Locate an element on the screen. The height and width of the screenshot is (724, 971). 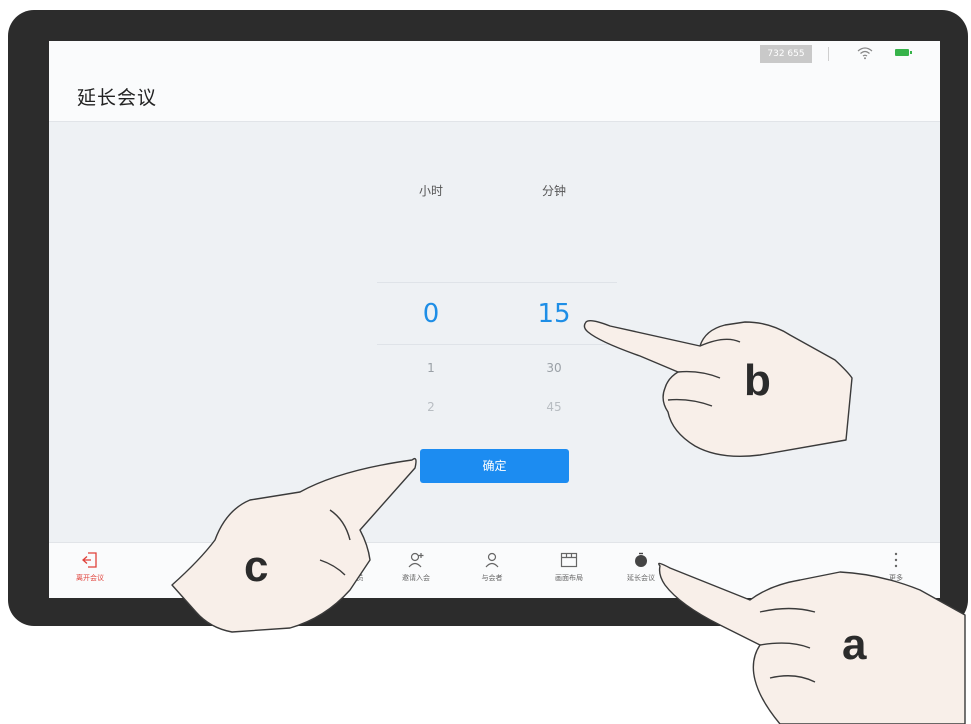
callout-label-a: a is located at coordinates (854, 644).